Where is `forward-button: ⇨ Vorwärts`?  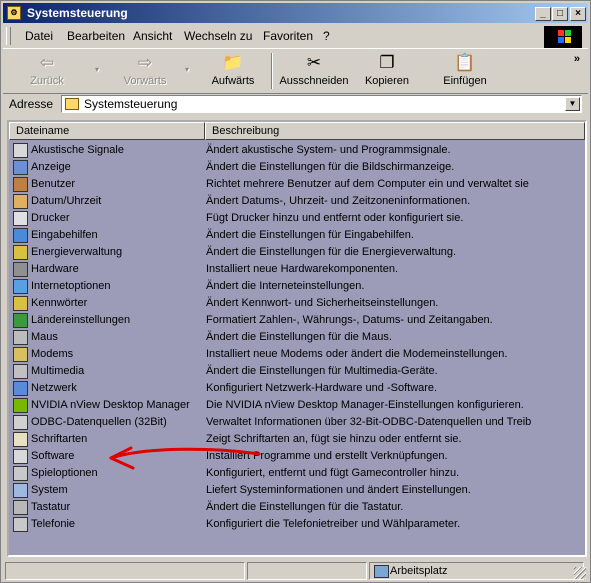 forward-button: ⇨ Vorwärts is located at coordinates (145, 71).